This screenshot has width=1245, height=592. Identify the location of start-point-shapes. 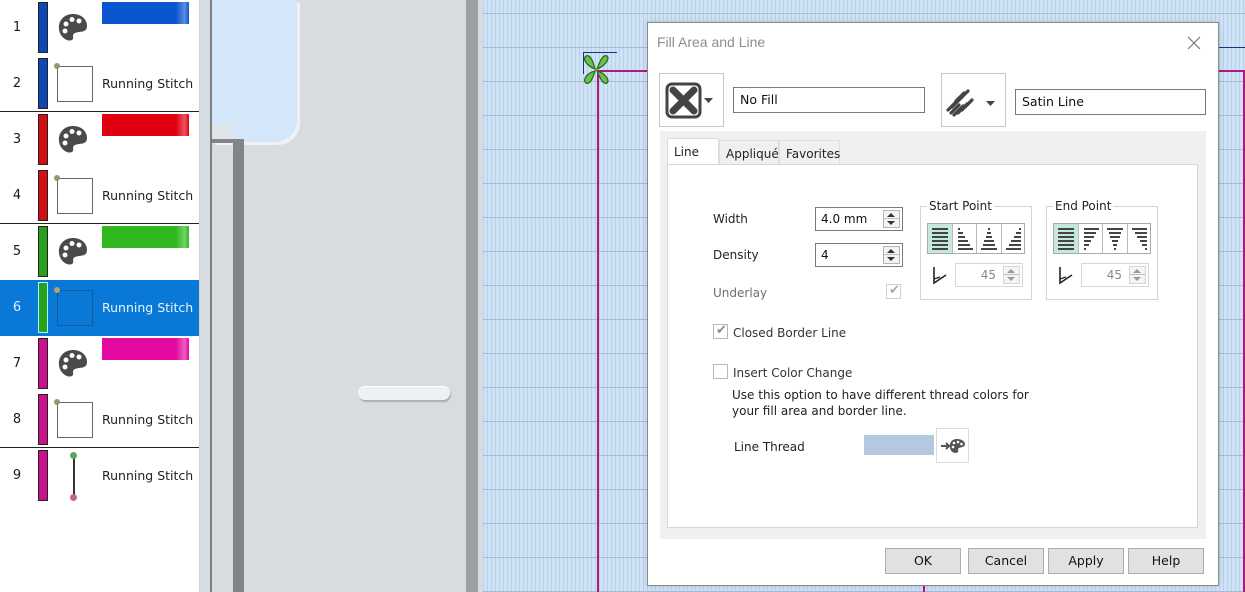
(976, 238).